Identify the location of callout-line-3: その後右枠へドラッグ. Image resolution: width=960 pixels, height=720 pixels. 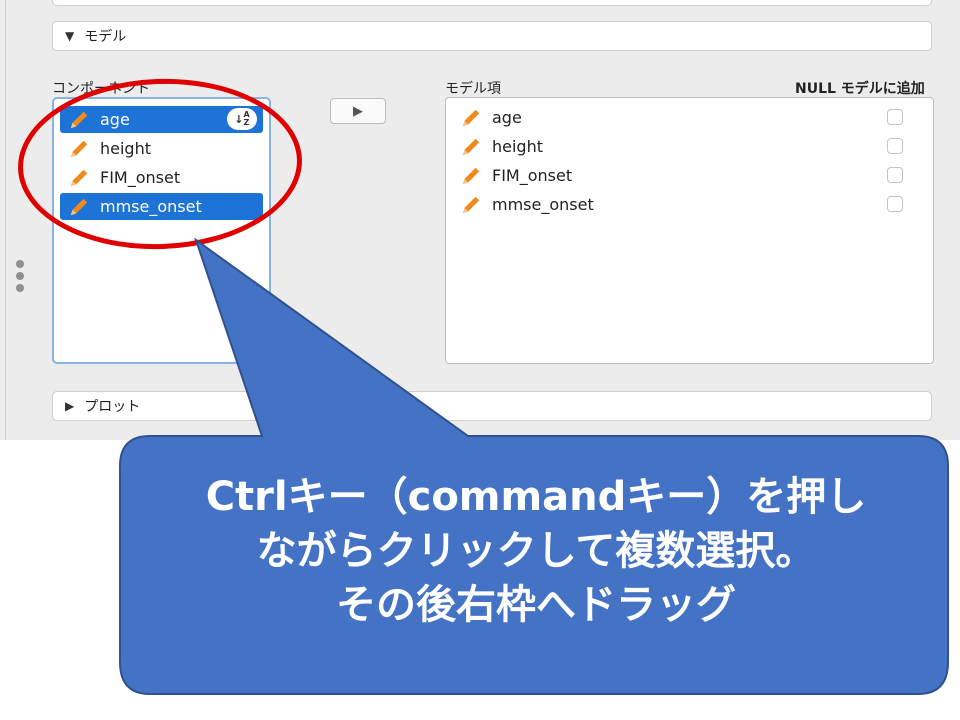
(536, 605).